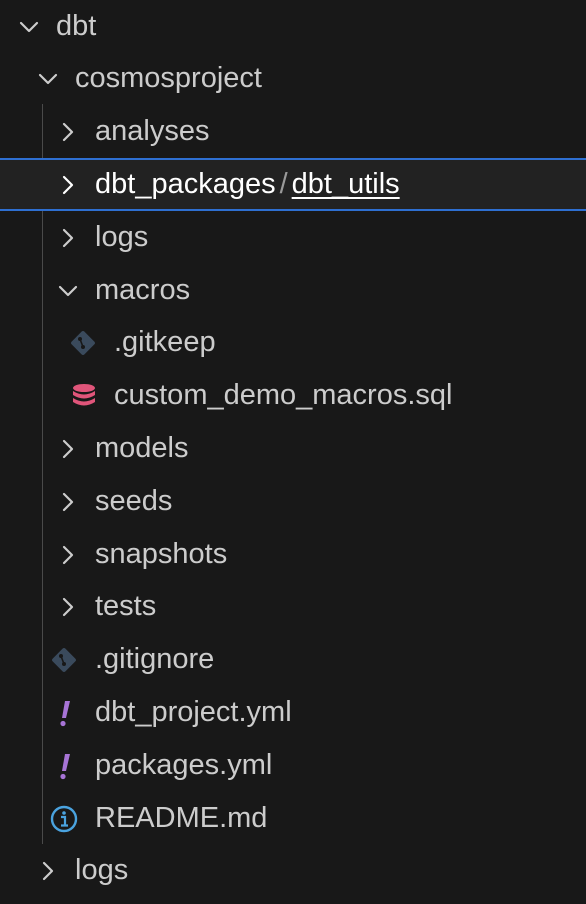 This screenshot has height=904, width=586. I want to click on tree-item-label: dbt, so click(76, 26).